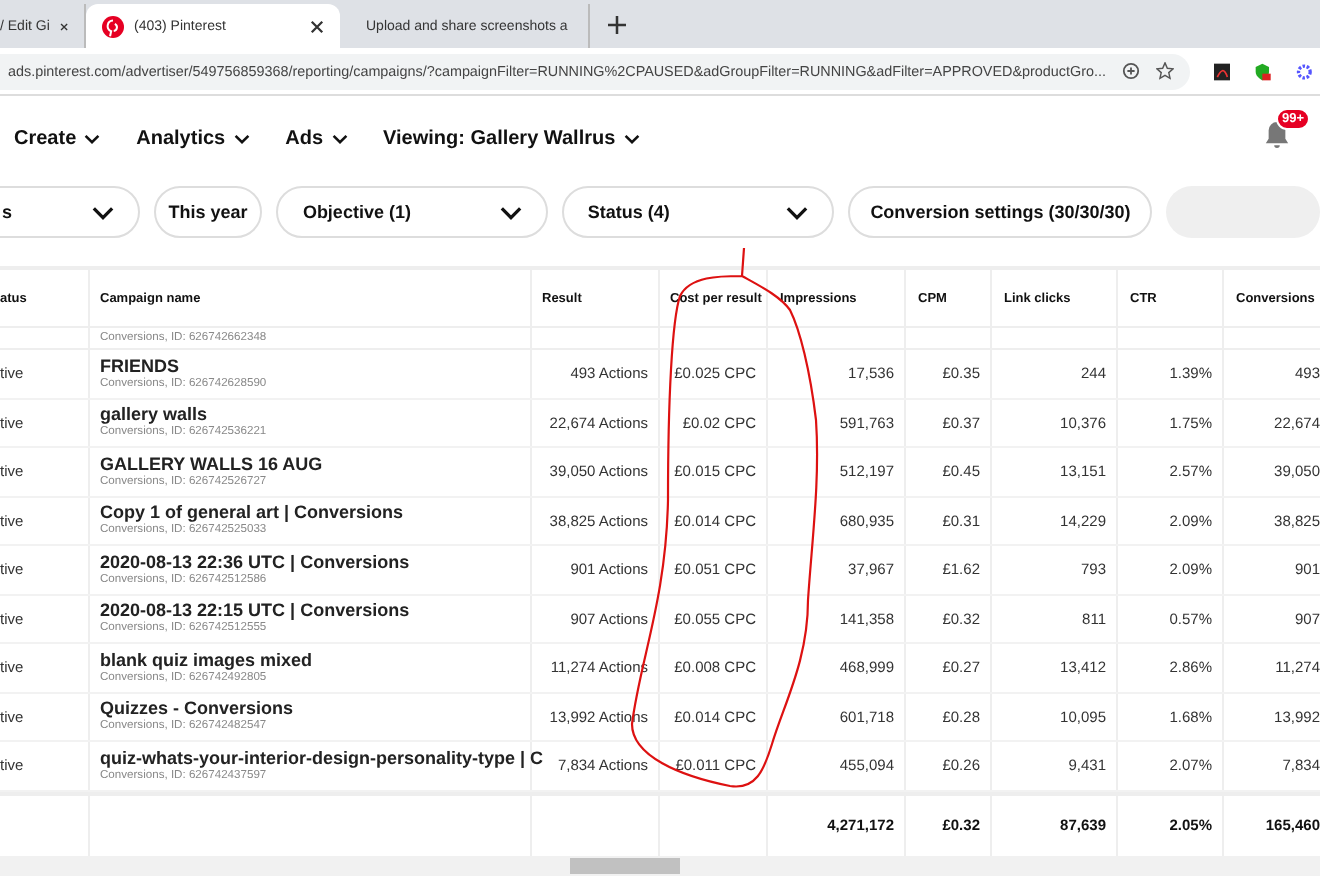  Describe the element at coordinates (1222, 71) in the screenshot. I see `pdf-extension-icon` at that location.